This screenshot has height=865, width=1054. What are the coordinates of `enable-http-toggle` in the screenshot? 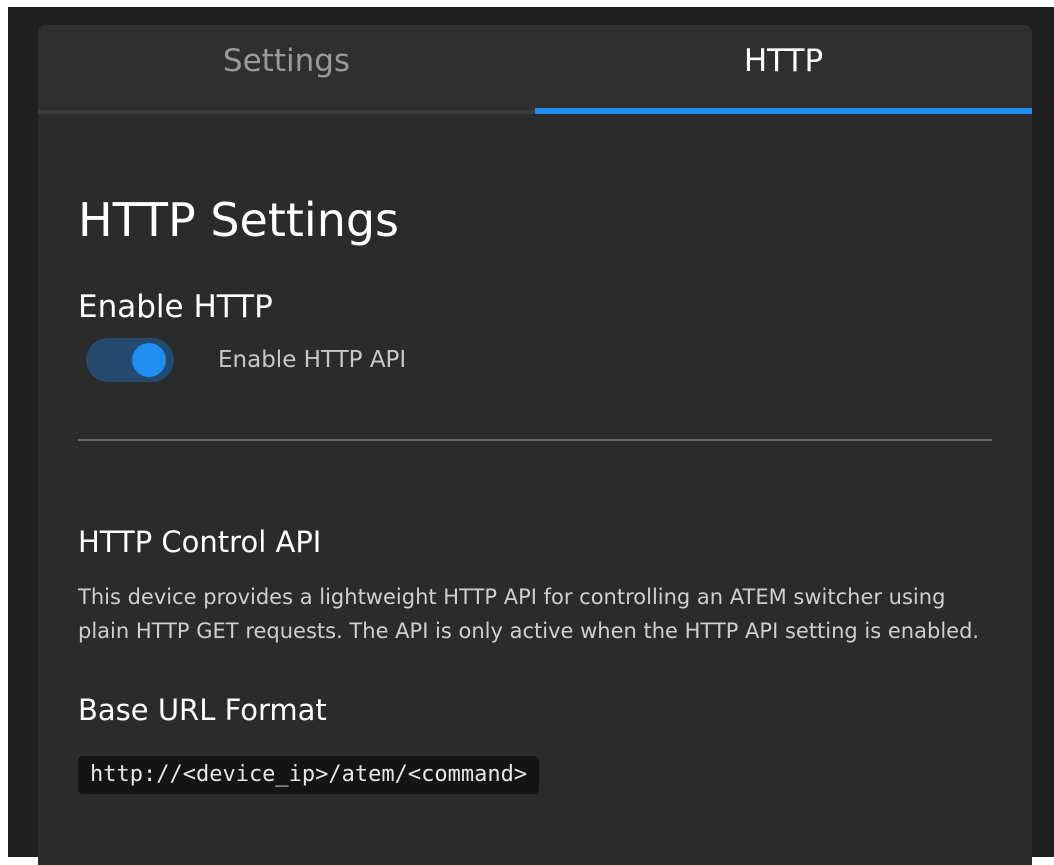 It's located at (130, 360).